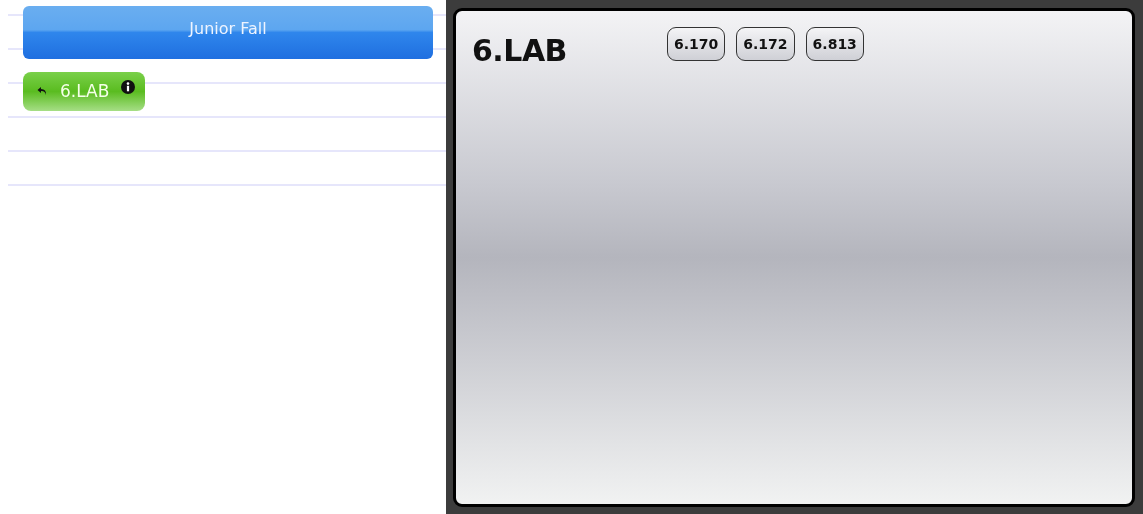  I want to click on back-arrow-icon, so click(42, 90).